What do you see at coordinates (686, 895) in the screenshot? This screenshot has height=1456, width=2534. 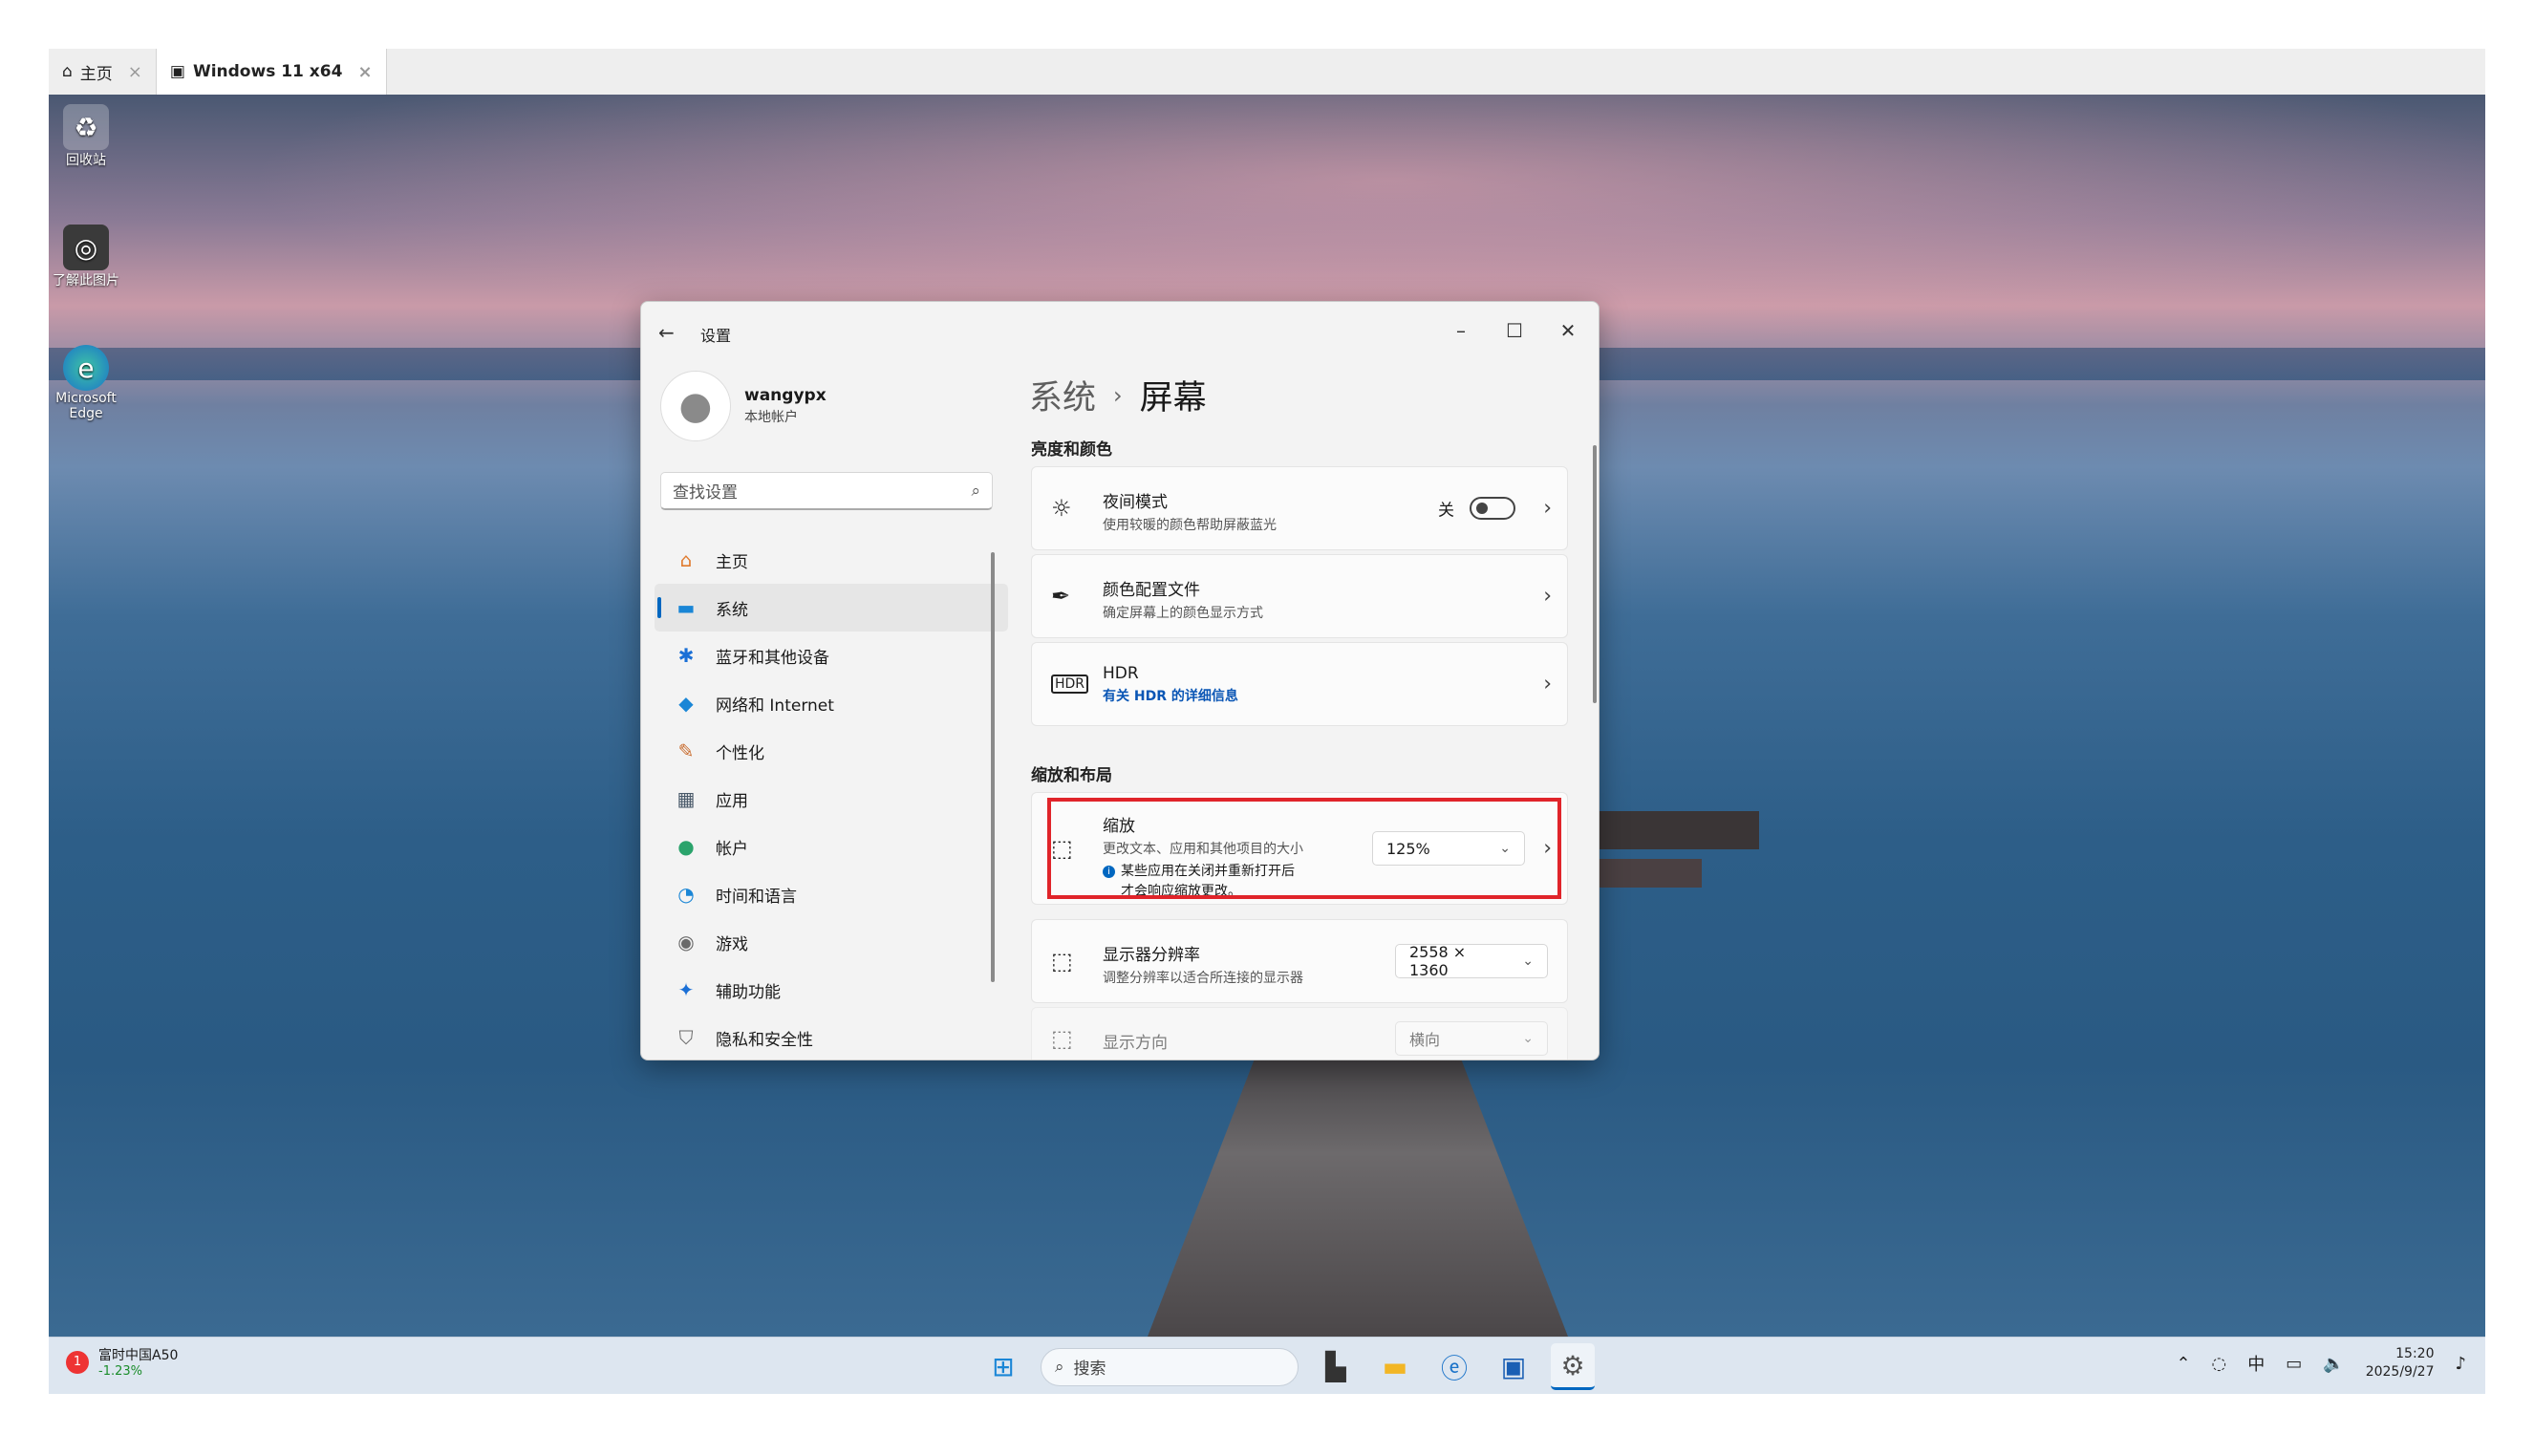 I see `globe-clock-icon: ◔` at bounding box center [686, 895].